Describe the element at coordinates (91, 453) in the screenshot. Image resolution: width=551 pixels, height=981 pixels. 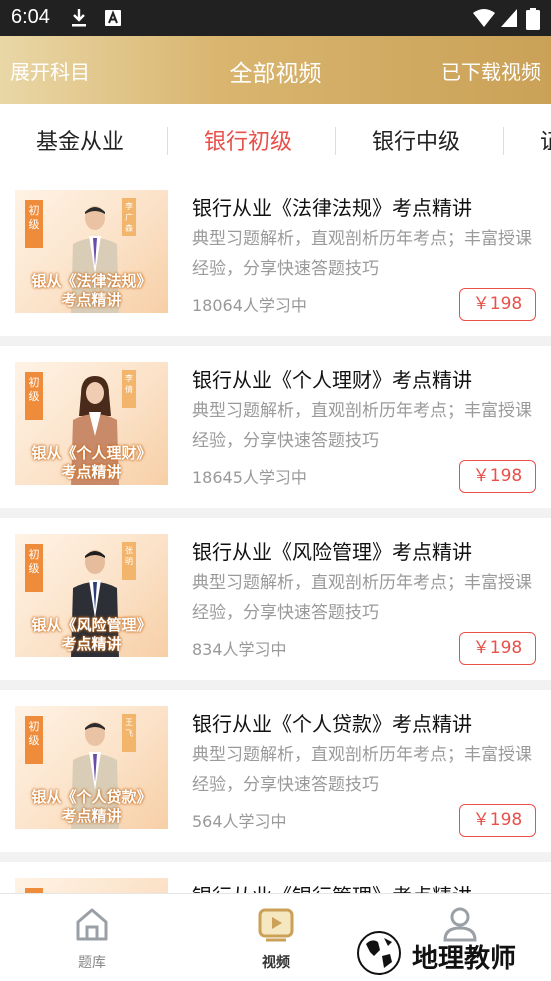
I see `thumbnail-caption: 银从《个人理财》` at that location.